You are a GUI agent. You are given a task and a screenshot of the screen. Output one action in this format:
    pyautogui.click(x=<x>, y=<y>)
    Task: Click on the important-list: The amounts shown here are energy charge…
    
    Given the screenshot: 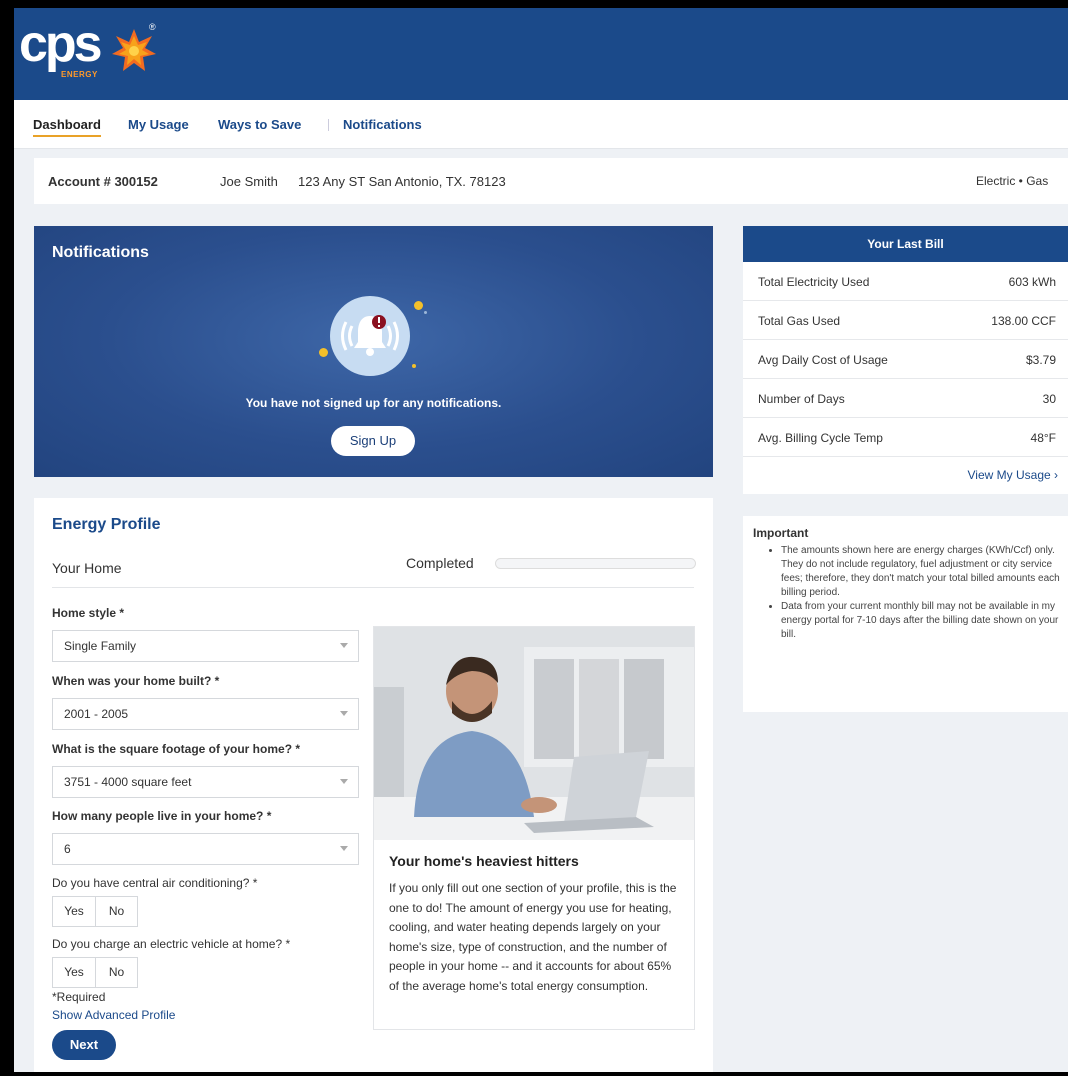 What is the action you would take?
    pyautogui.click(x=914, y=593)
    